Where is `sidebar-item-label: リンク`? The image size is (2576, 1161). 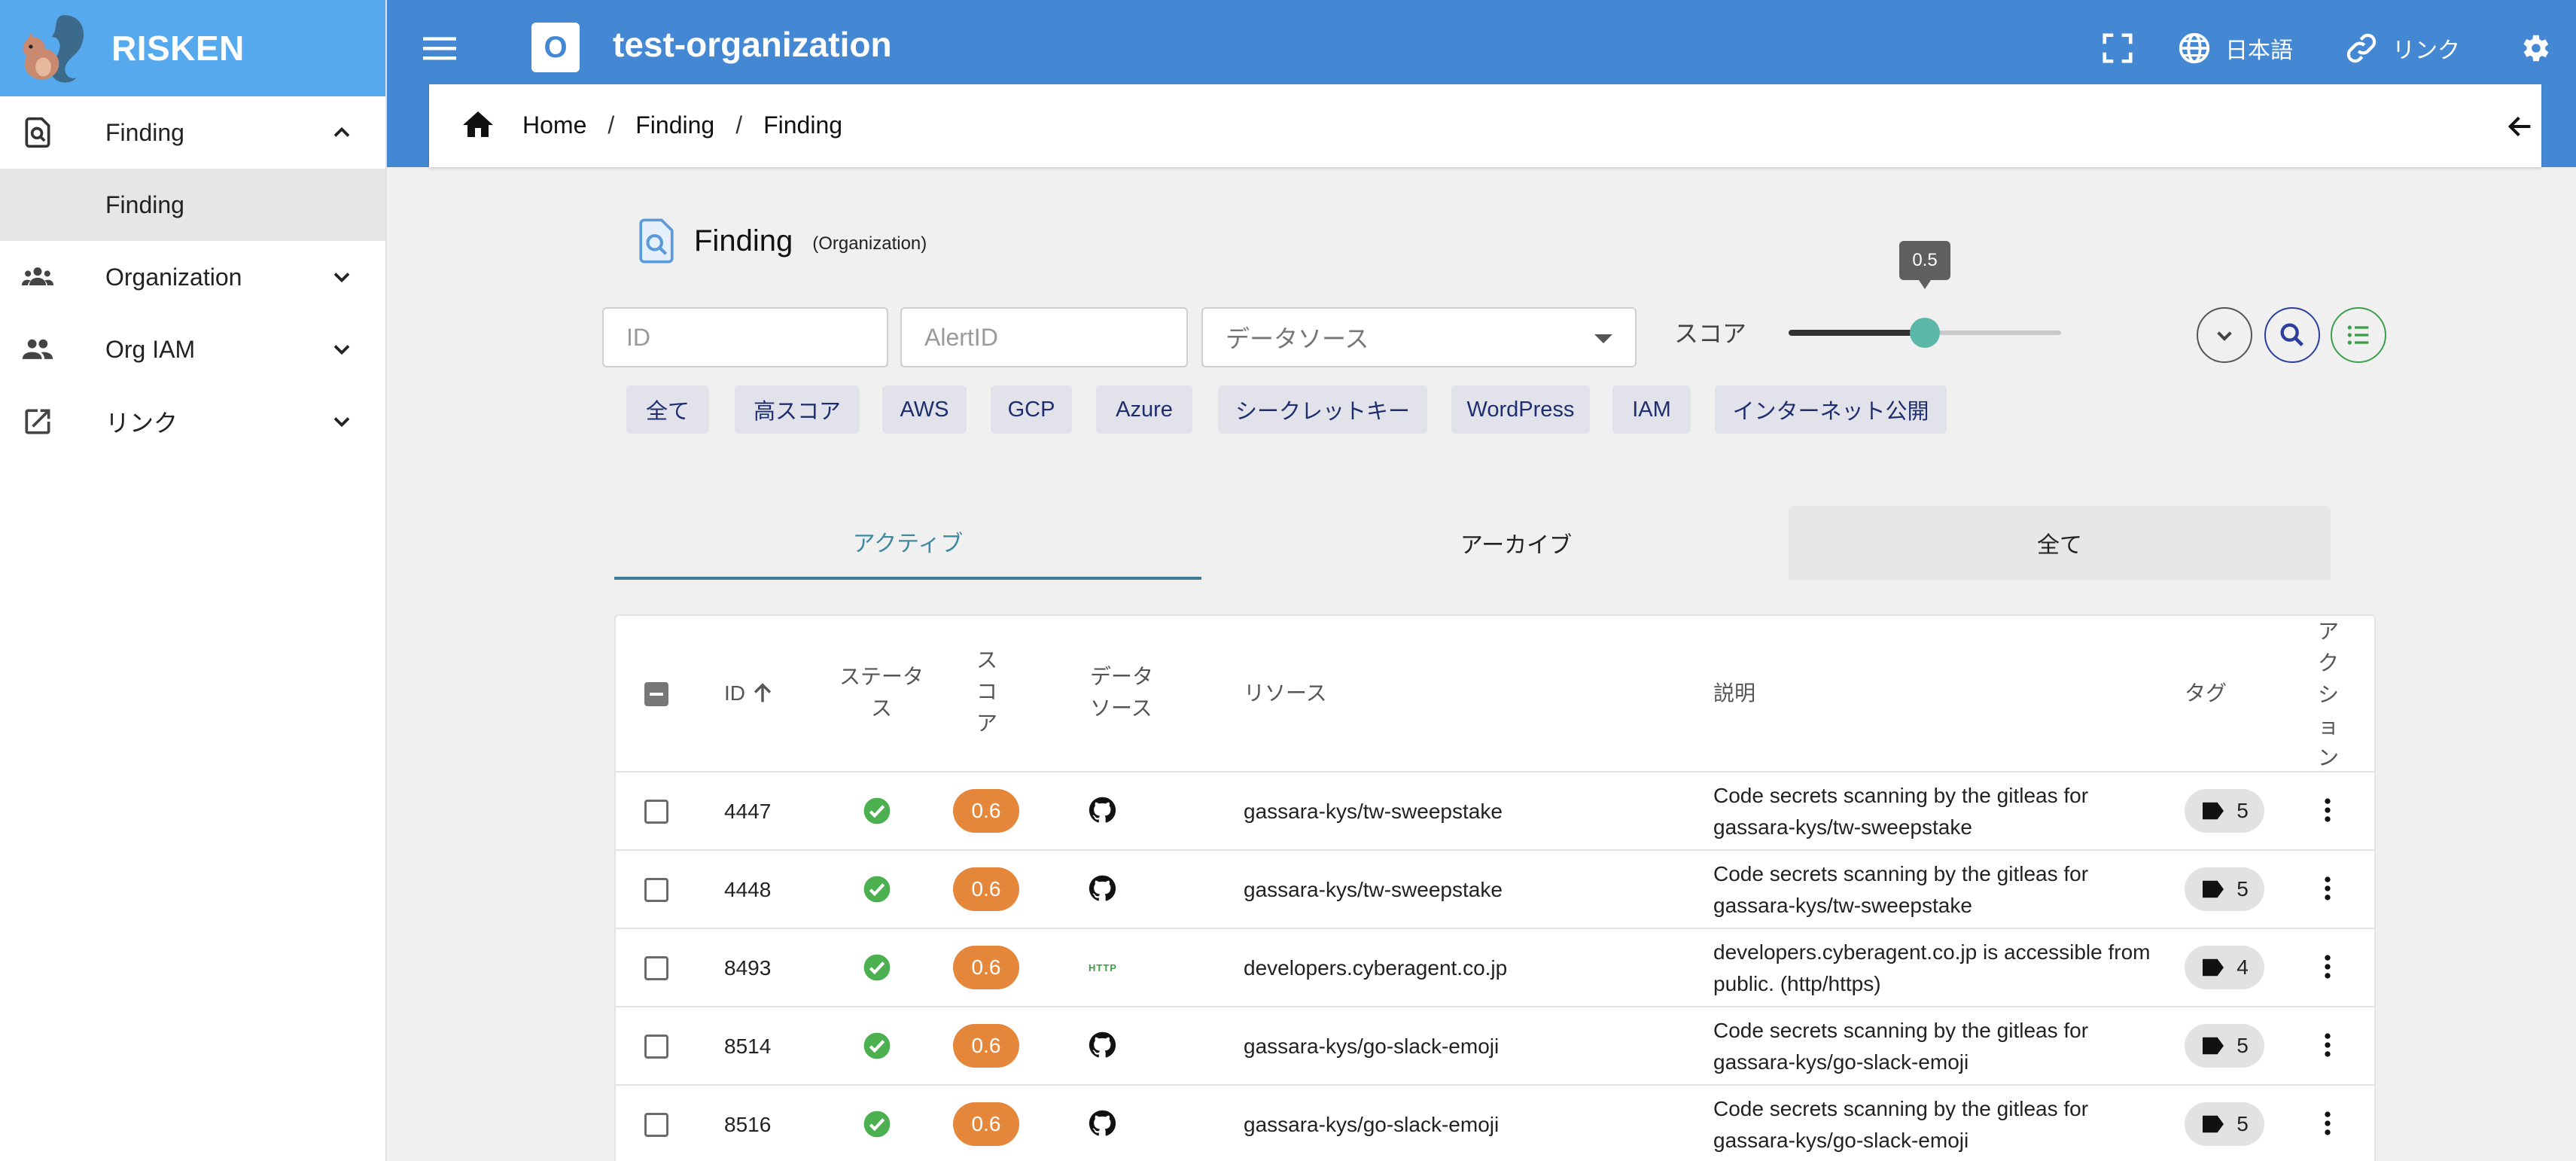
sidebar-item-label: リンク is located at coordinates (141, 423).